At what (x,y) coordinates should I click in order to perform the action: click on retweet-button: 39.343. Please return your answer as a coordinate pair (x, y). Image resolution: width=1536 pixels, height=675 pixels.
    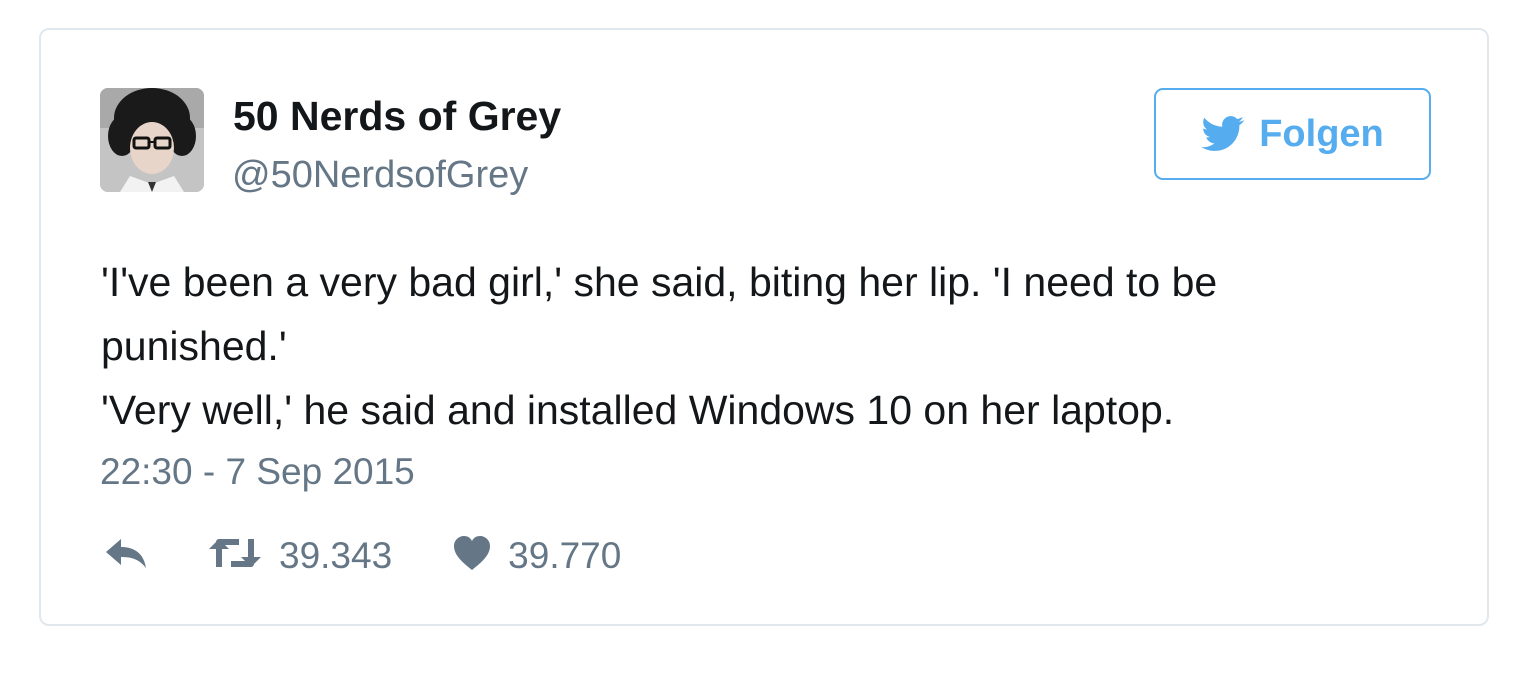
    Looking at the image, I should click on (299, 555).